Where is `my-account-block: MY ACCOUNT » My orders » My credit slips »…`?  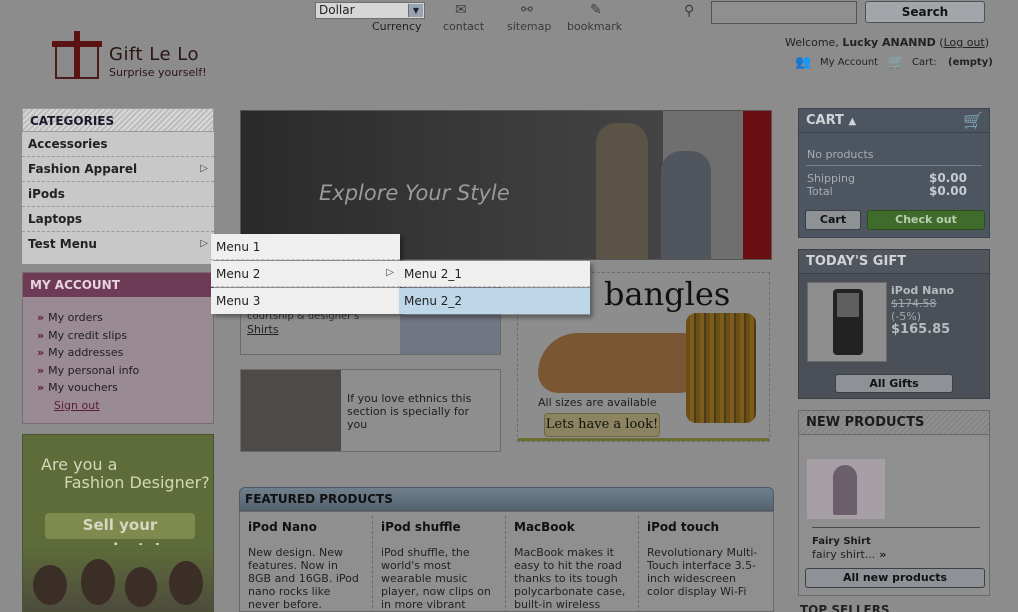
my-account-block: MY ACCOUNT » My orders » My credit slips »… is located at coordinates (118, 348).